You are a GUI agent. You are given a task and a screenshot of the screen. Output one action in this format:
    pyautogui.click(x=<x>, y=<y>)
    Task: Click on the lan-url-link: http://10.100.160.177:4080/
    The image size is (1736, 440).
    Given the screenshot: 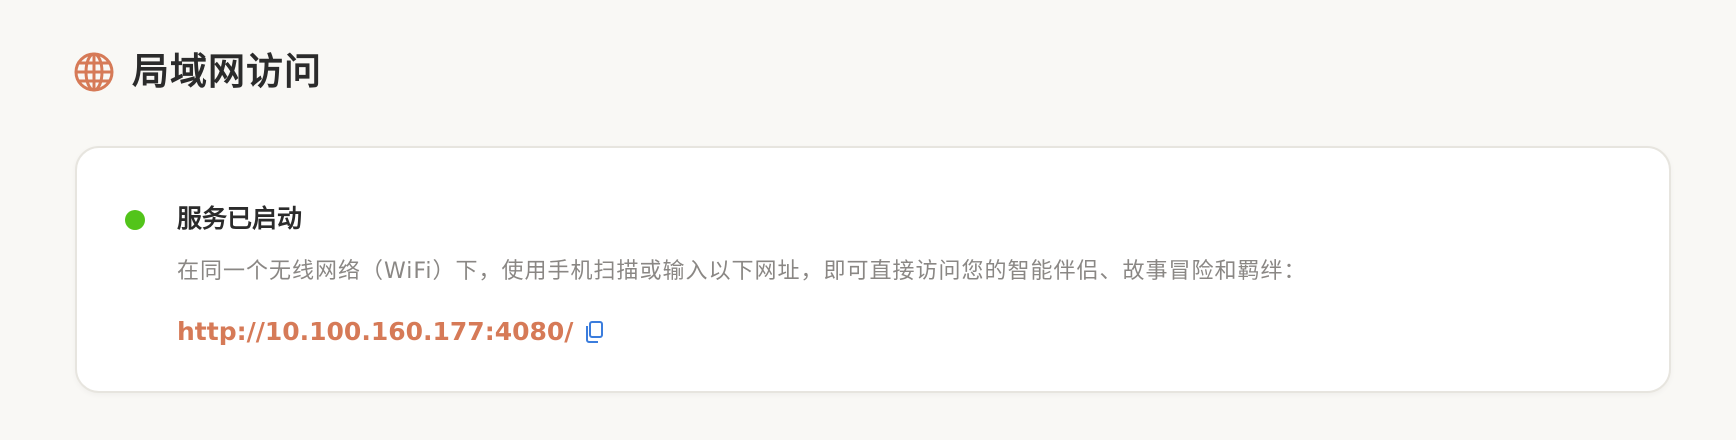 What is the action you would take?
    pyautogui.click(x=375, y=332)
    